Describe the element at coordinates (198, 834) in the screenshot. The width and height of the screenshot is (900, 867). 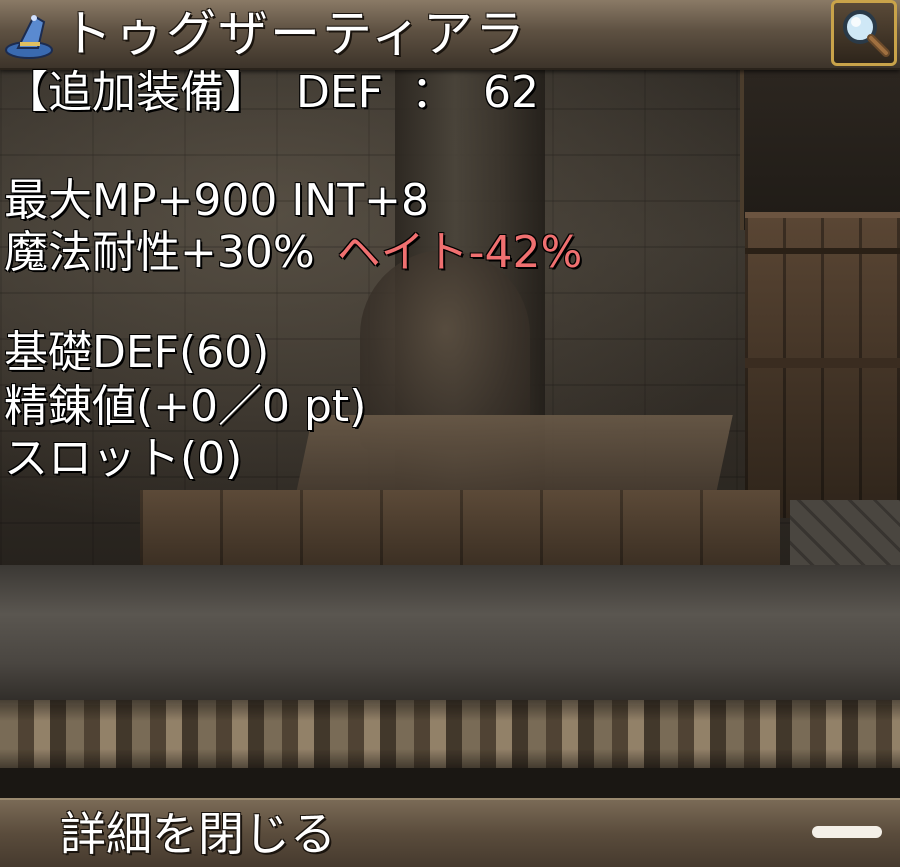
I see `close-details-label: 詳細を閉じる` at that location.